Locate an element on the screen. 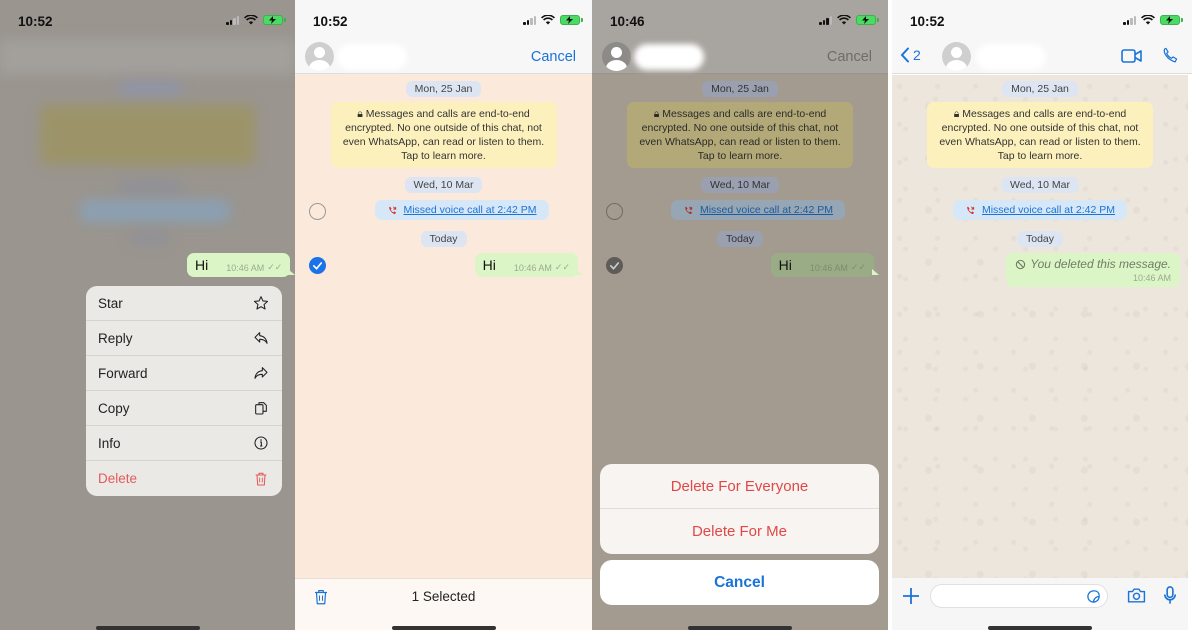 This screenshot has width=1200, height=630. deleted-message-content: You deleted this message. is located at coordinates (1093, 264).